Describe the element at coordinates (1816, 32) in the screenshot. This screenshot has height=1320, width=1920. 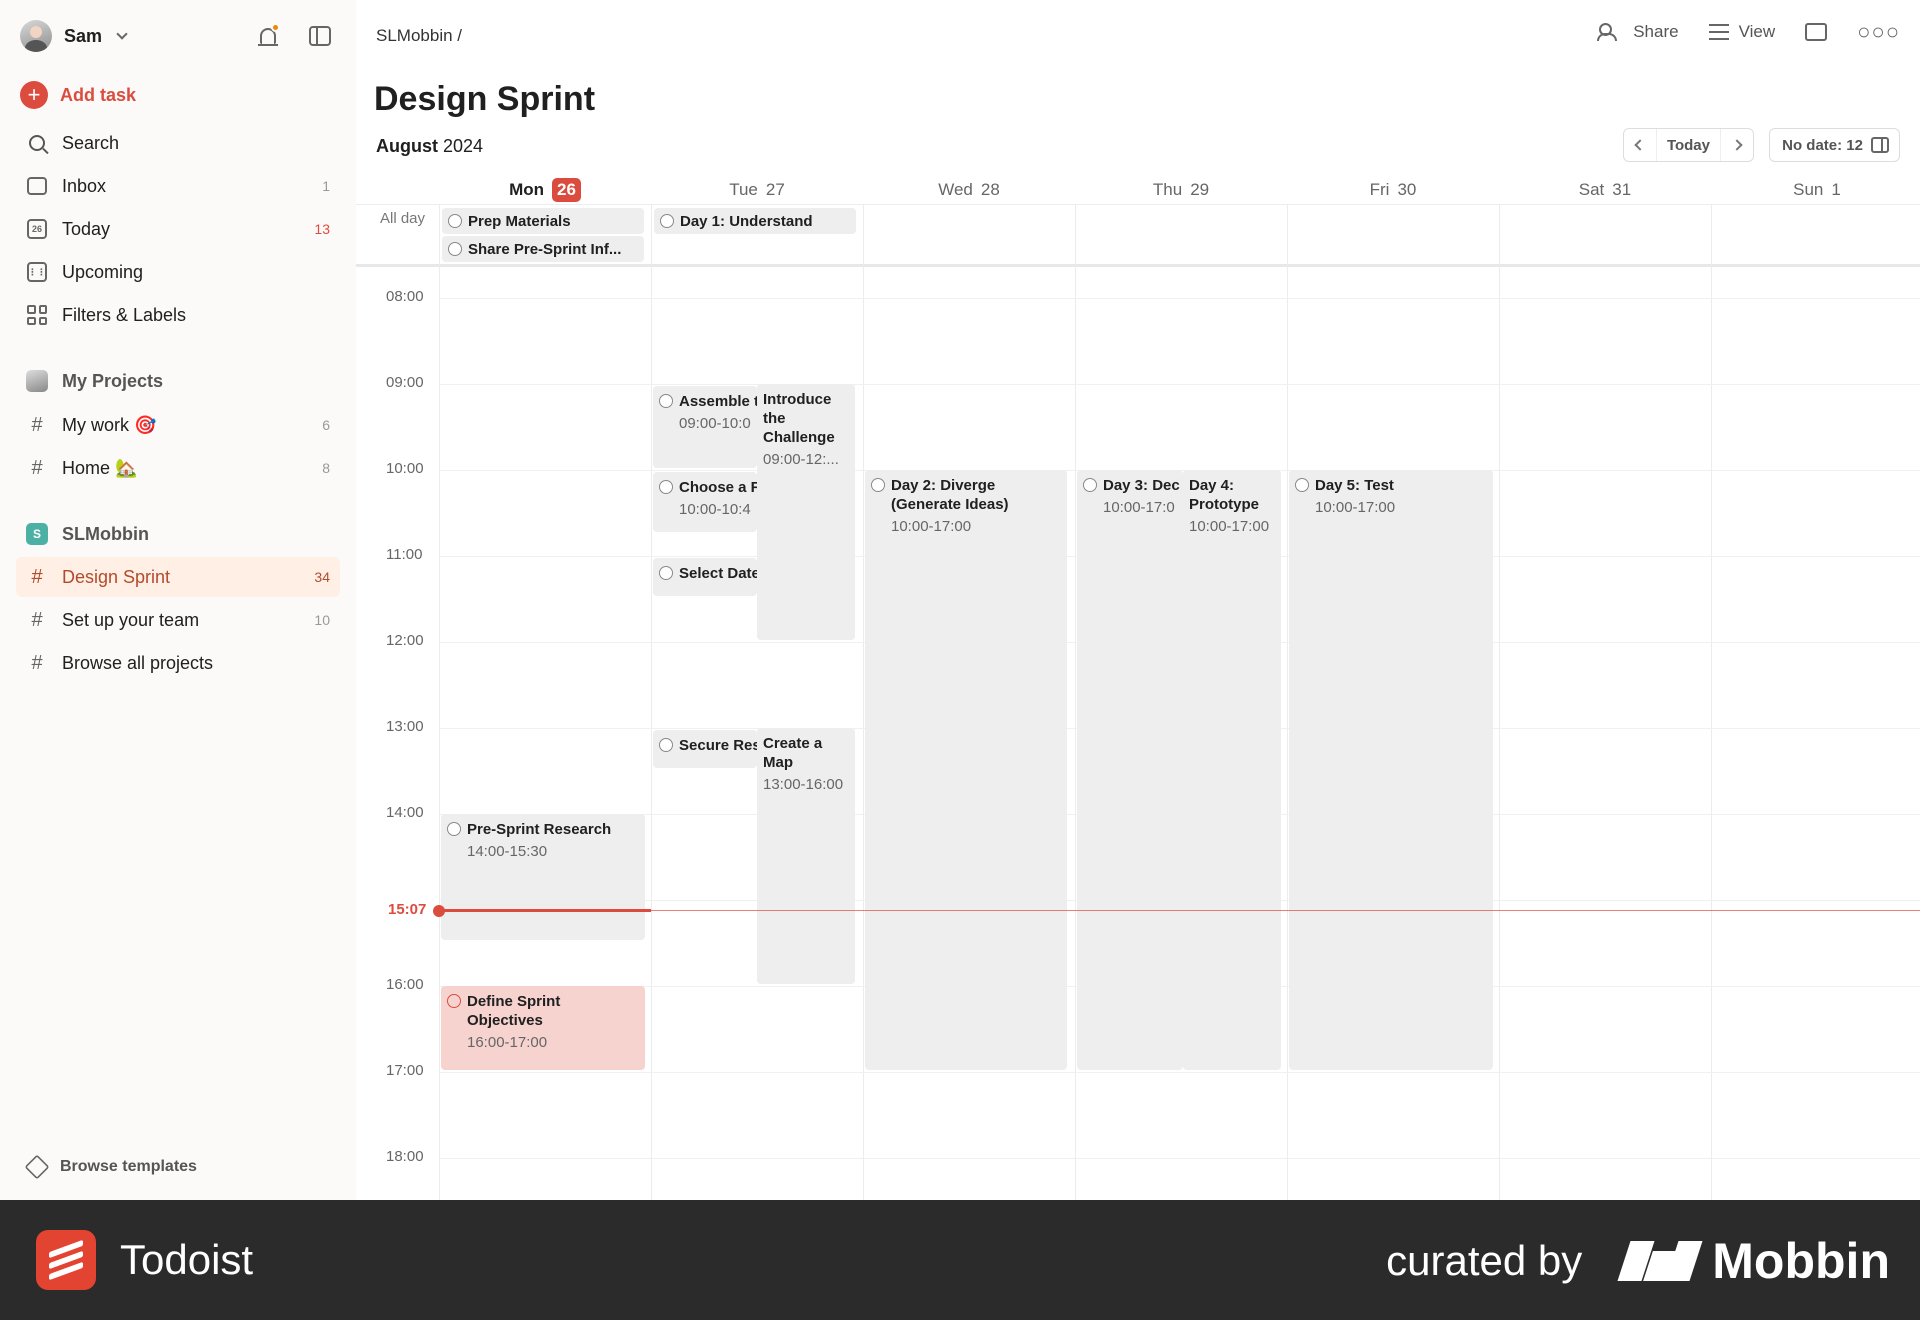
I see `comments-button` at that location.